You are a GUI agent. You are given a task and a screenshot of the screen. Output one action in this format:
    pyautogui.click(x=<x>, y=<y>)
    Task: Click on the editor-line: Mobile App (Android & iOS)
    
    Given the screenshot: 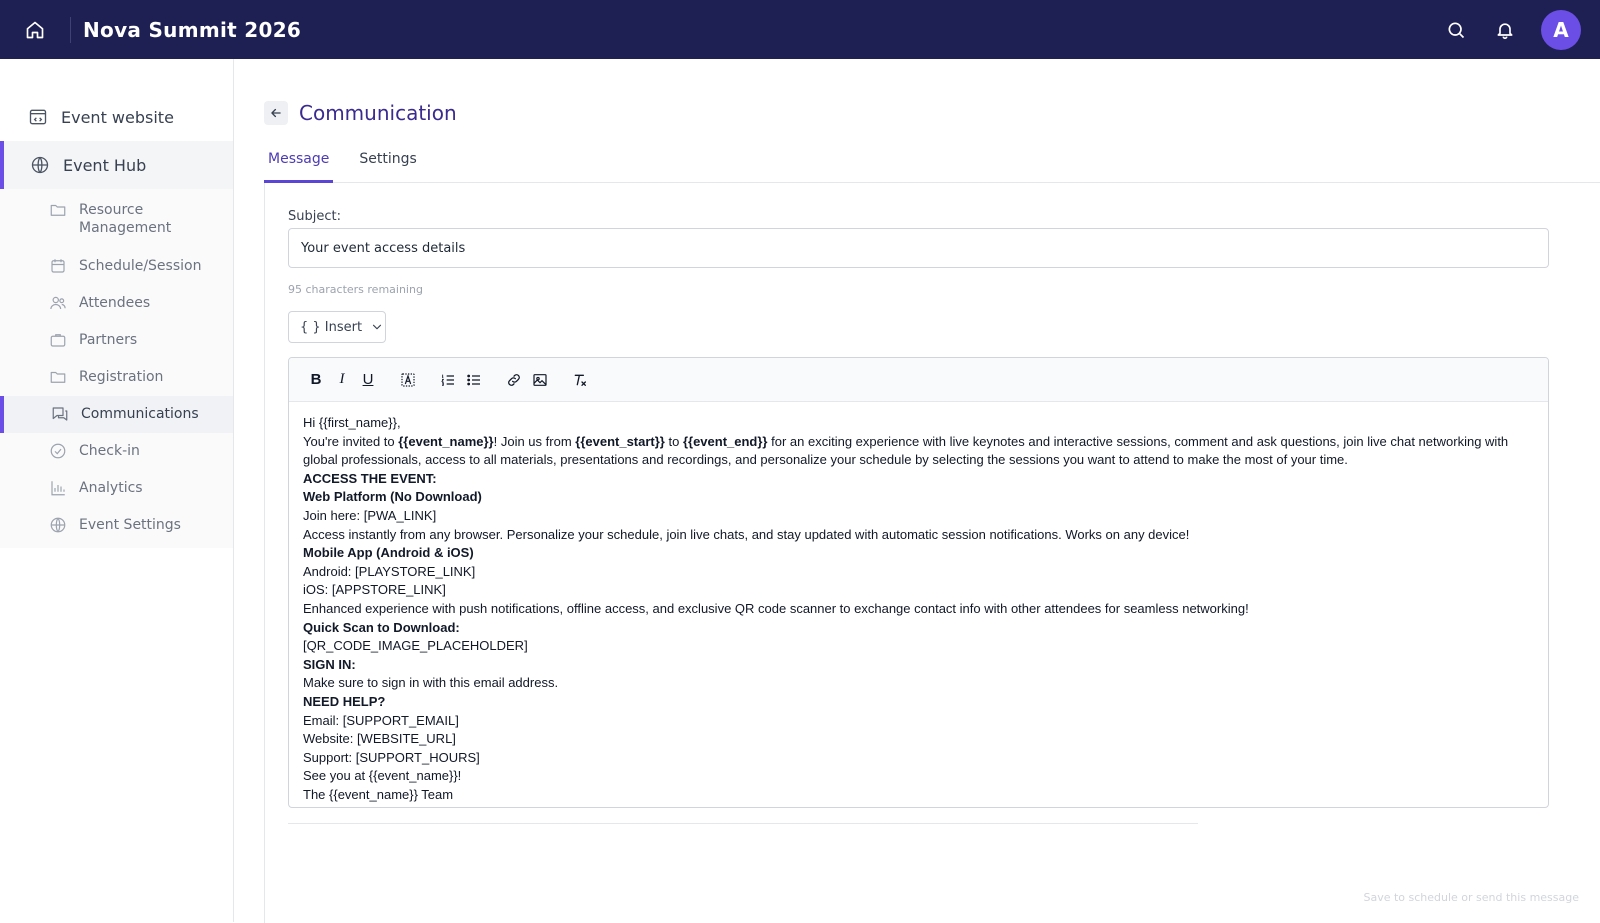 What is the action you would take?
    pyautogui.click(x=918, y=553)
    